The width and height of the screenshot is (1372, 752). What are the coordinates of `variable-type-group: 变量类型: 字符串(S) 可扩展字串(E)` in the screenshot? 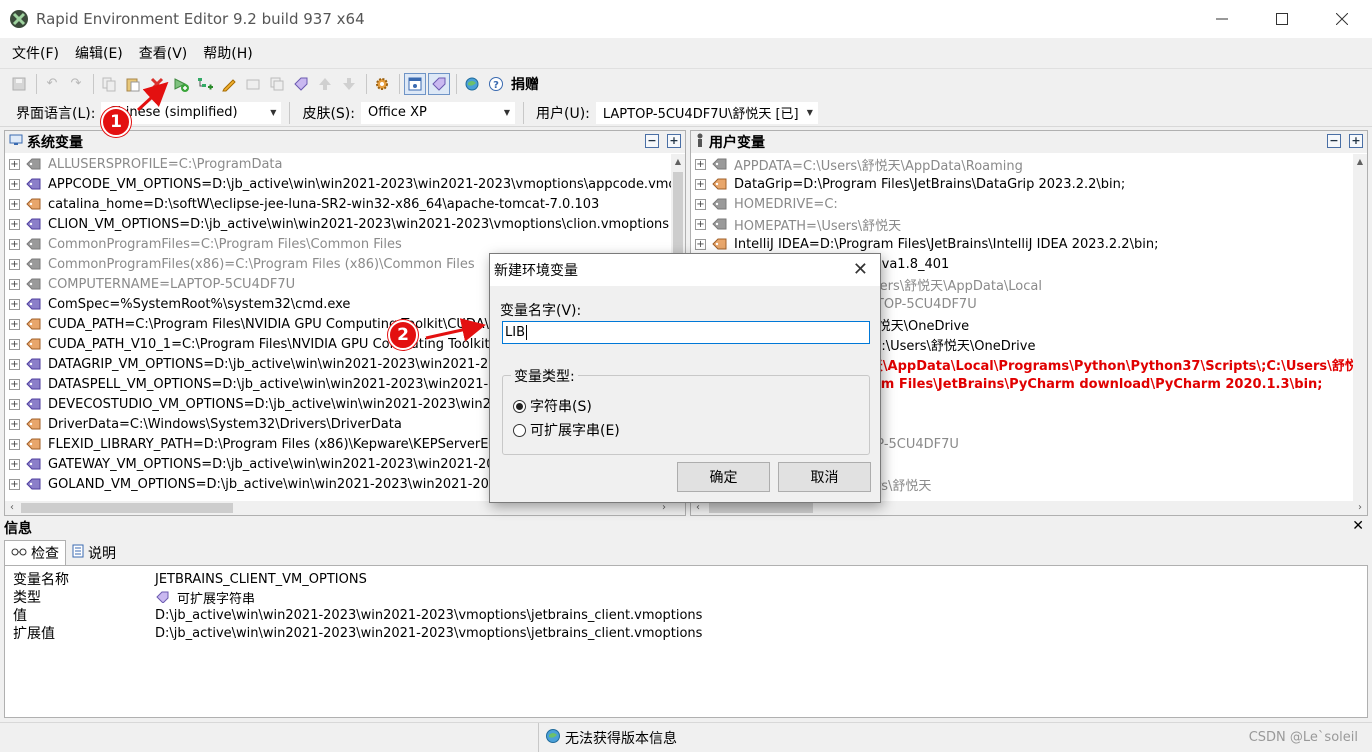 It's located at (686, 410).